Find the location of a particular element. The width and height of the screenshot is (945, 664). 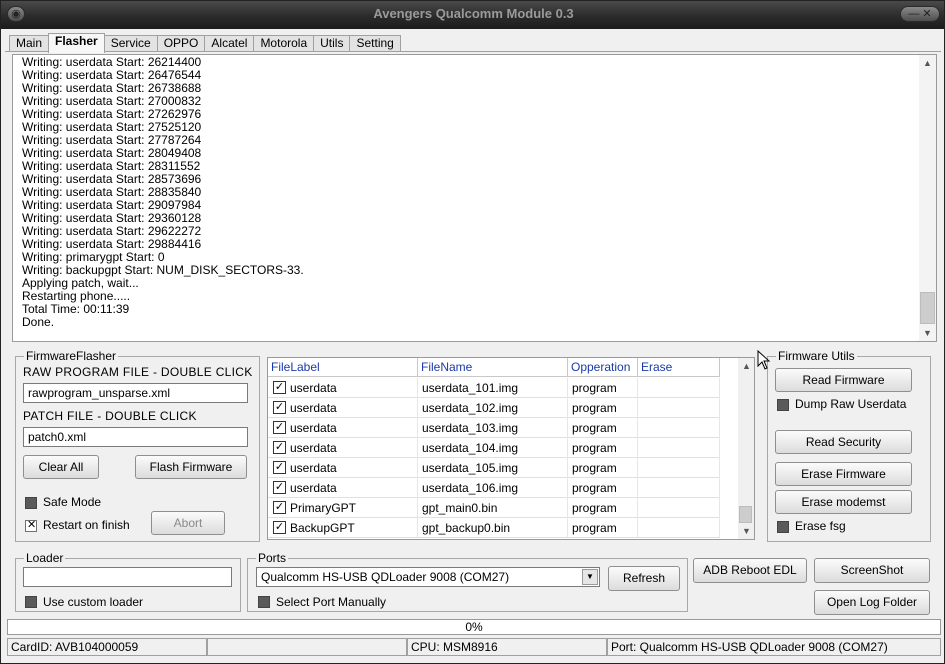

abort-button: Abort is located at coordinates (188, 523).